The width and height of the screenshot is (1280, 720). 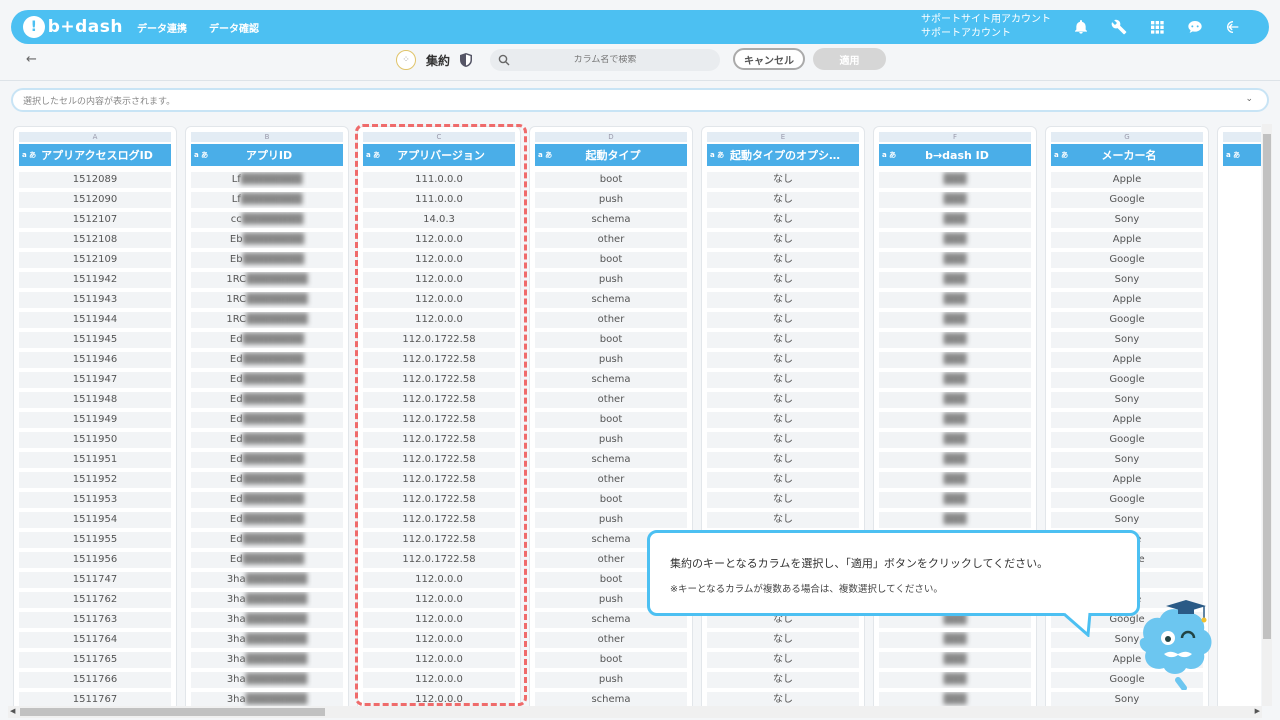 What do you see at coordinates (162, 27) in the screenshot?
I see `nav-data-integration: データ連携` at bounding box center [162, 27].